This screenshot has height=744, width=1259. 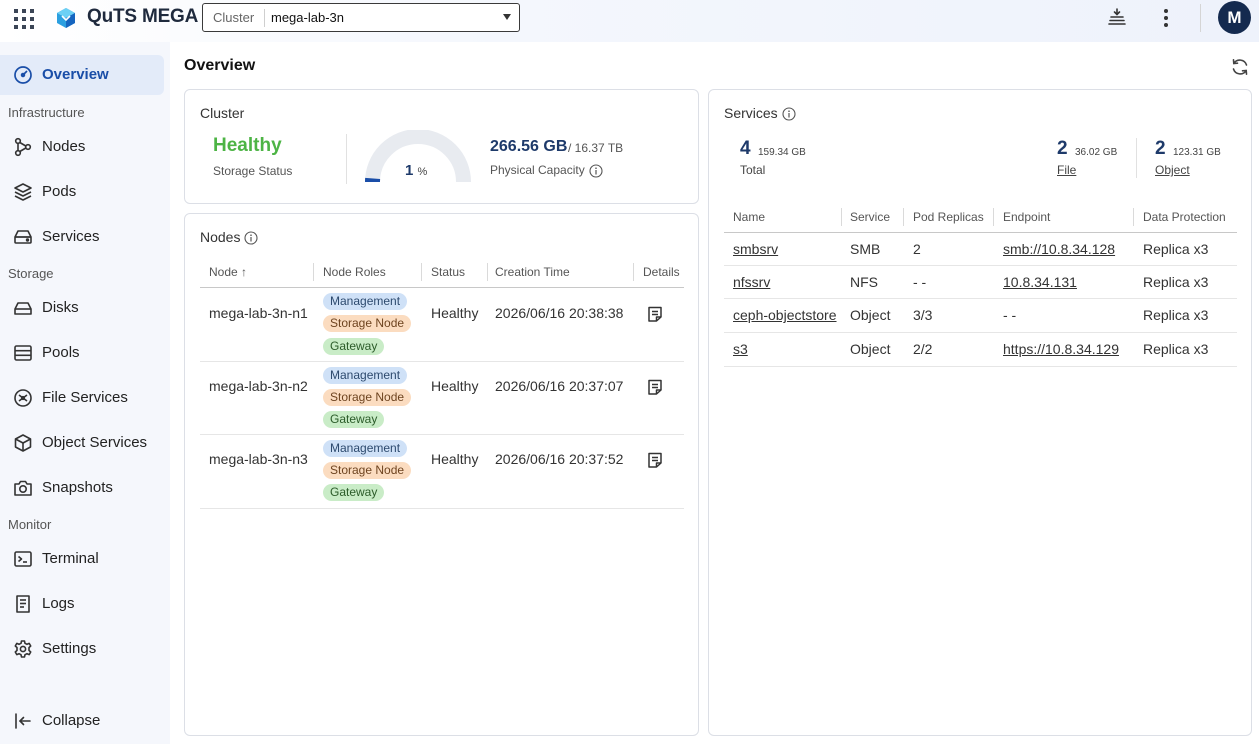 What do you see at coordinates (361, 17) in the screenshot?
I see `cluster-select: Cluster mega-lab-3n` at bounding box center [361, 17].